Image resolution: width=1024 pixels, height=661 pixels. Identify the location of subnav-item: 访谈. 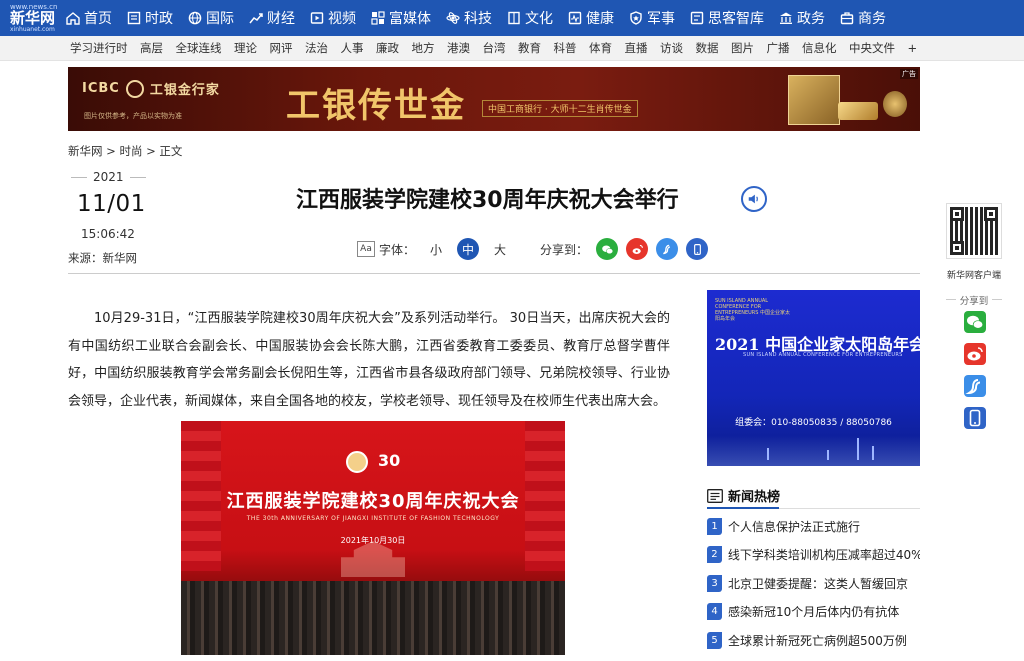
(671, 48).